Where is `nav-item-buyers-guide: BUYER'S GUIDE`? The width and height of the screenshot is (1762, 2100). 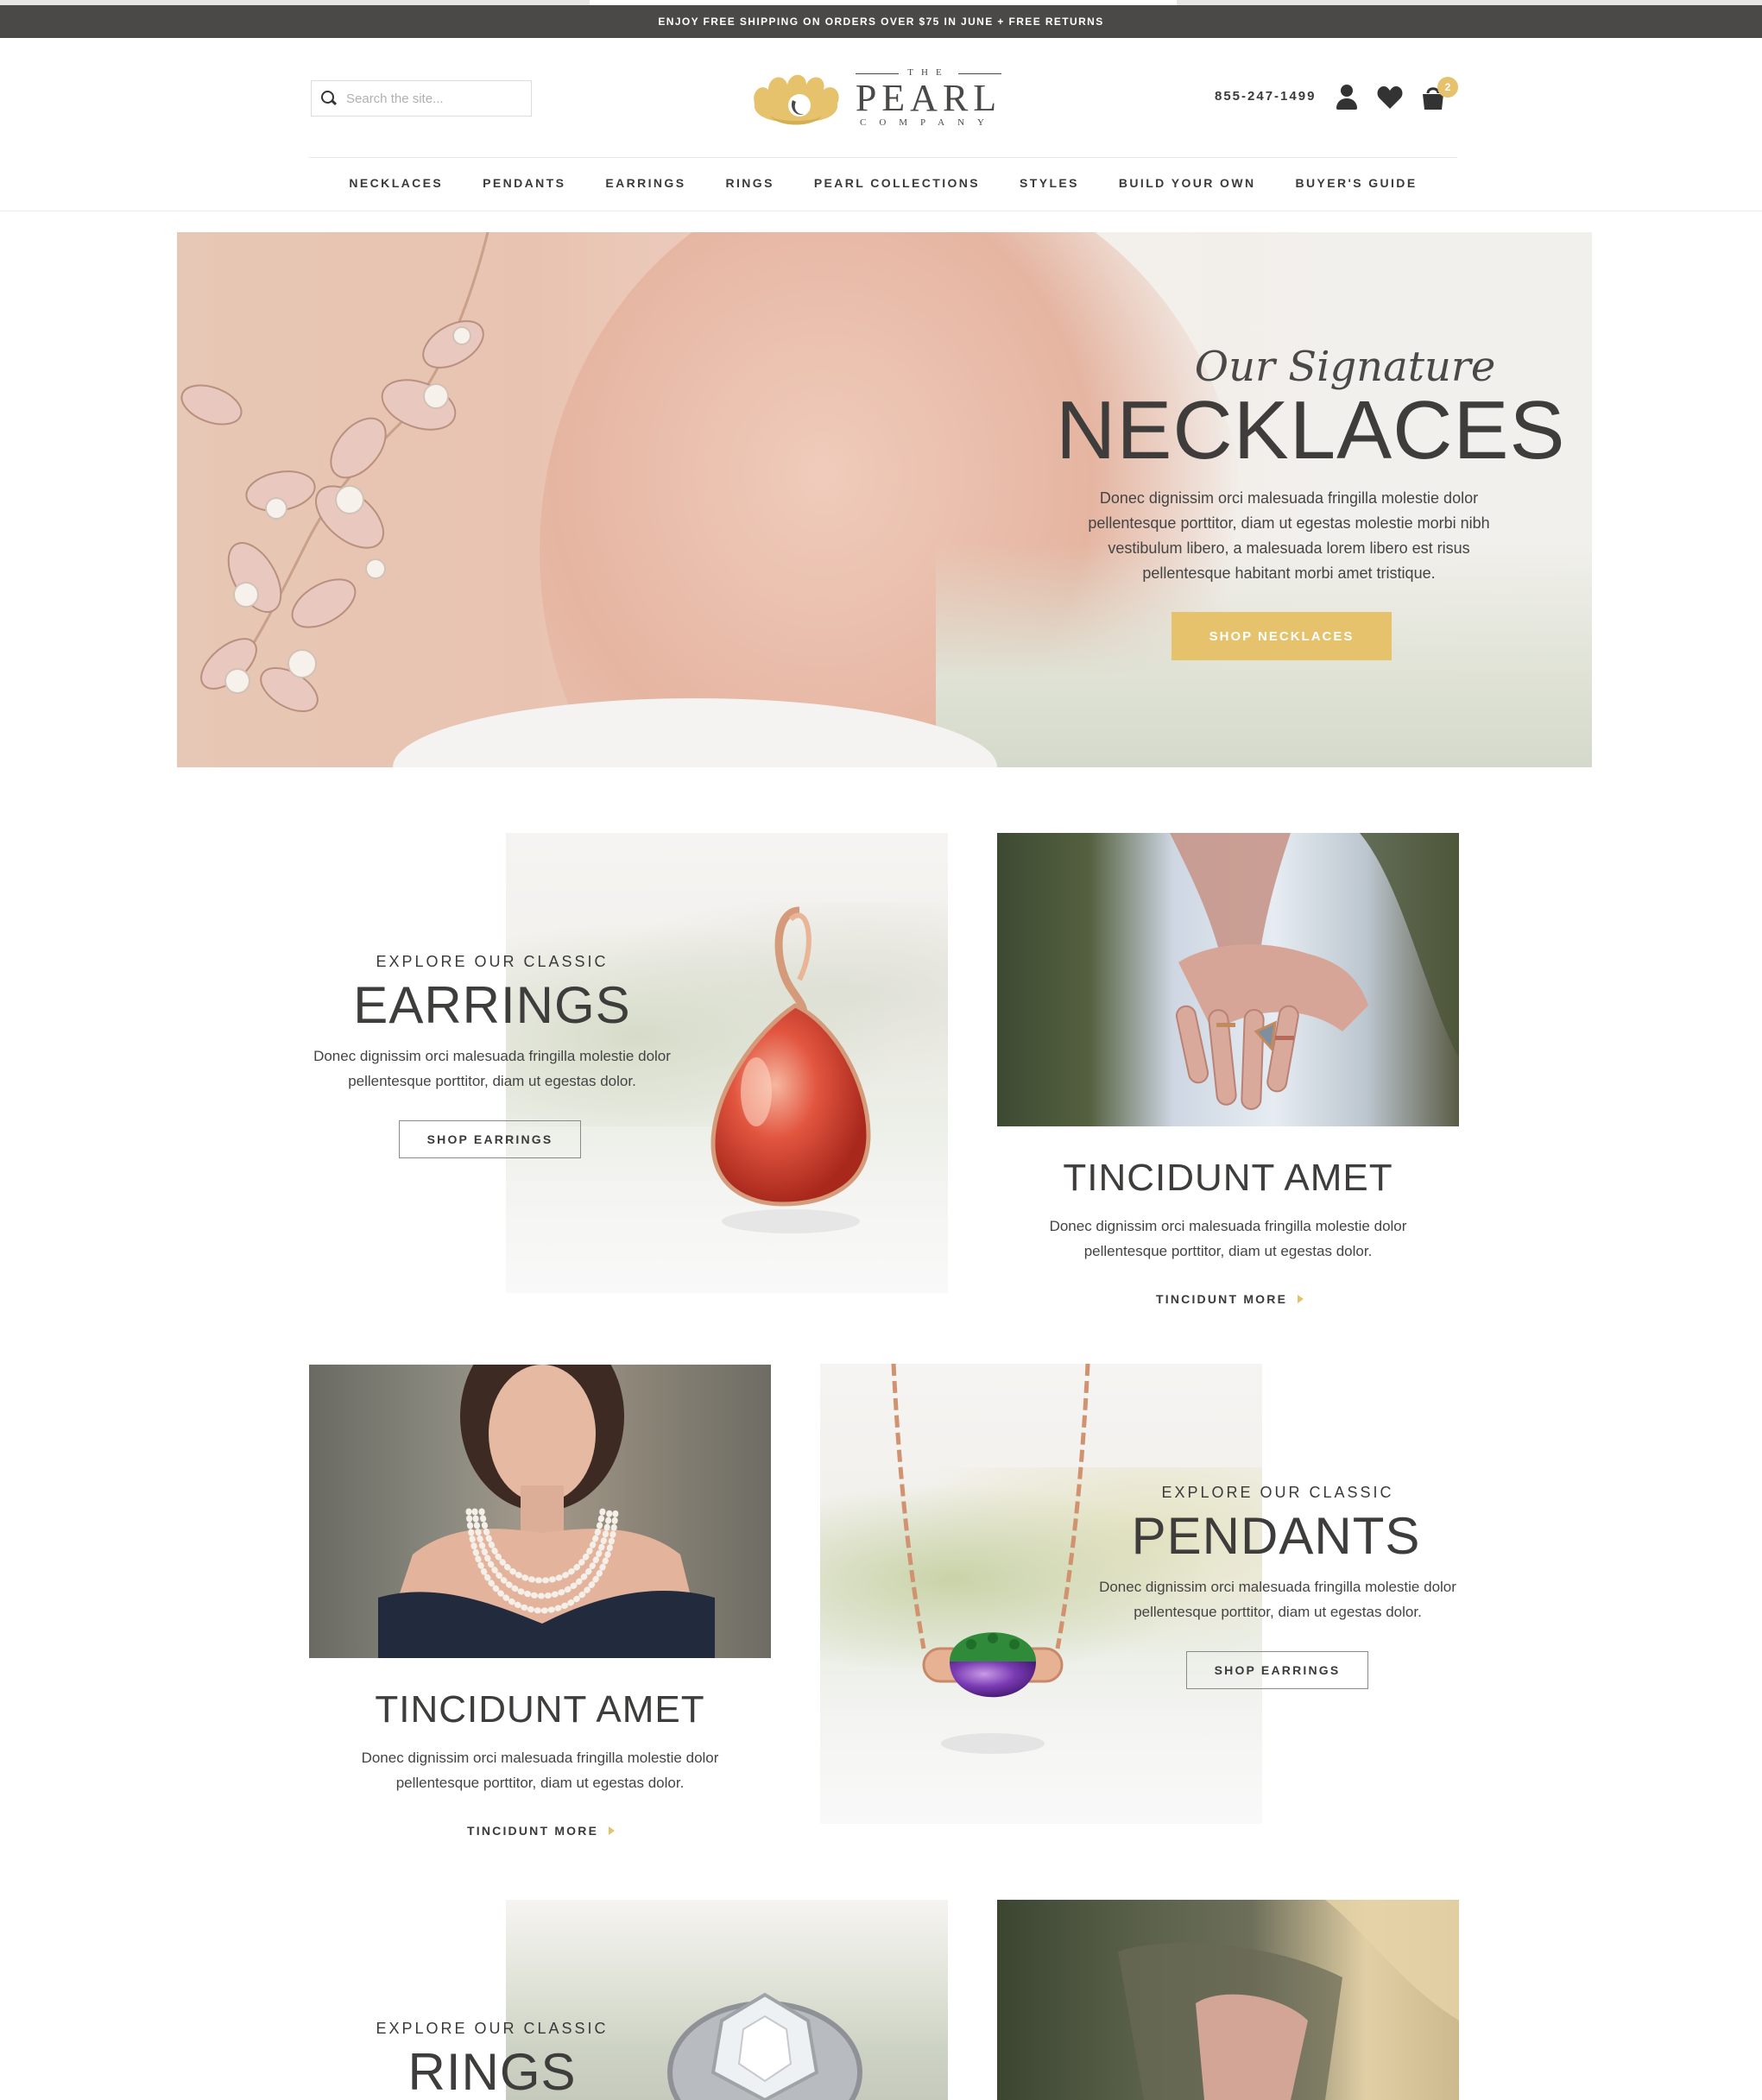 nav-item-buyers-guide: BUYER'S GUIDE is located at coordinates (1356, 184).